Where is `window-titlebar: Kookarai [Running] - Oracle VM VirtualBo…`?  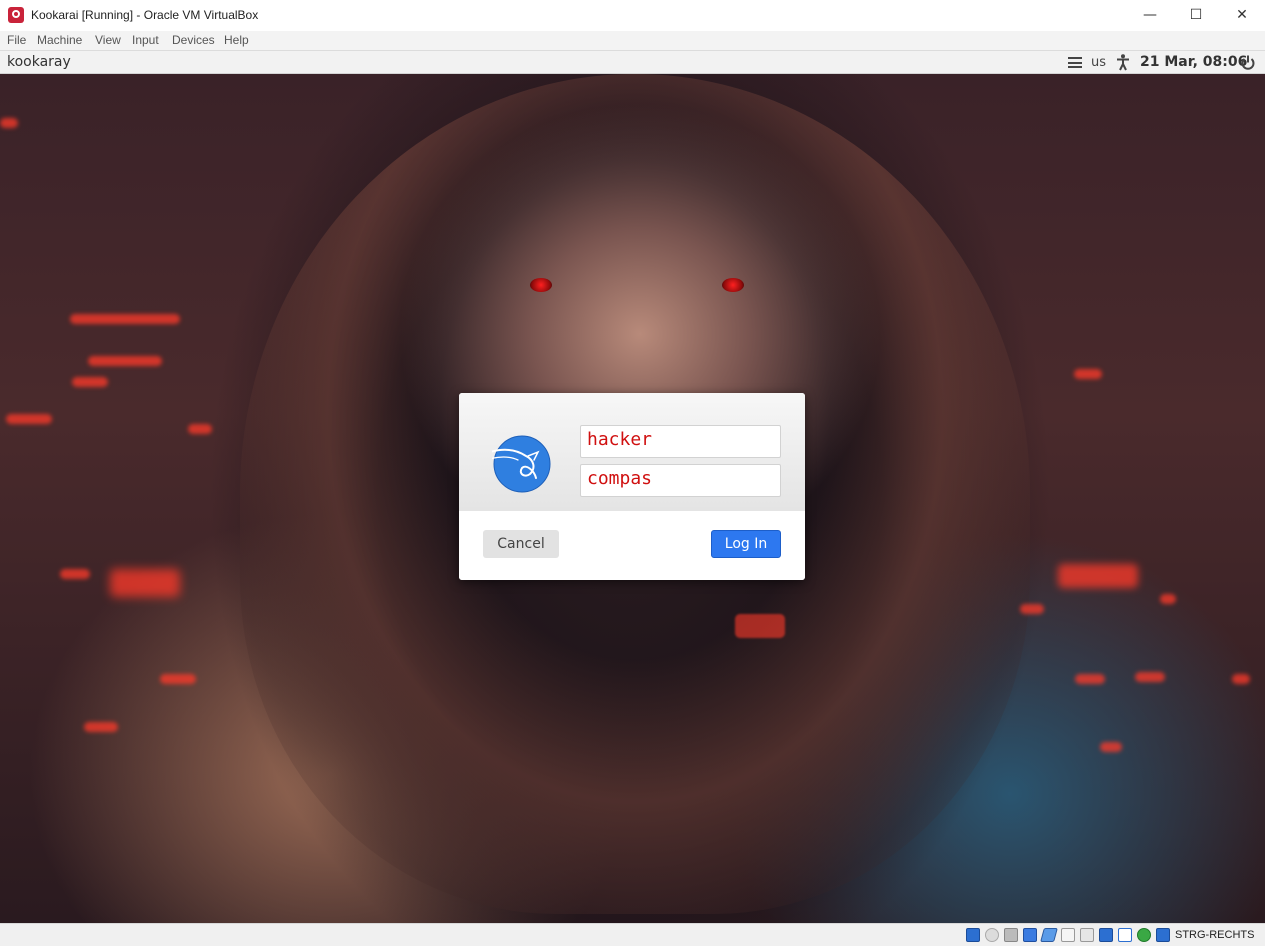
window-titlebar: Kookarai [Running] - Oracle VM VirtualBo… is located at coordinates (632, 16).